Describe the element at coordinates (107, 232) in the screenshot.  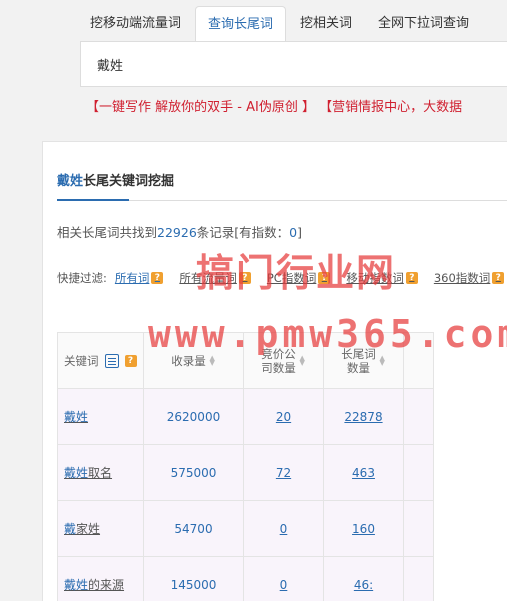
I see `summary-prefix: 相关长尾词共找到` at that location.